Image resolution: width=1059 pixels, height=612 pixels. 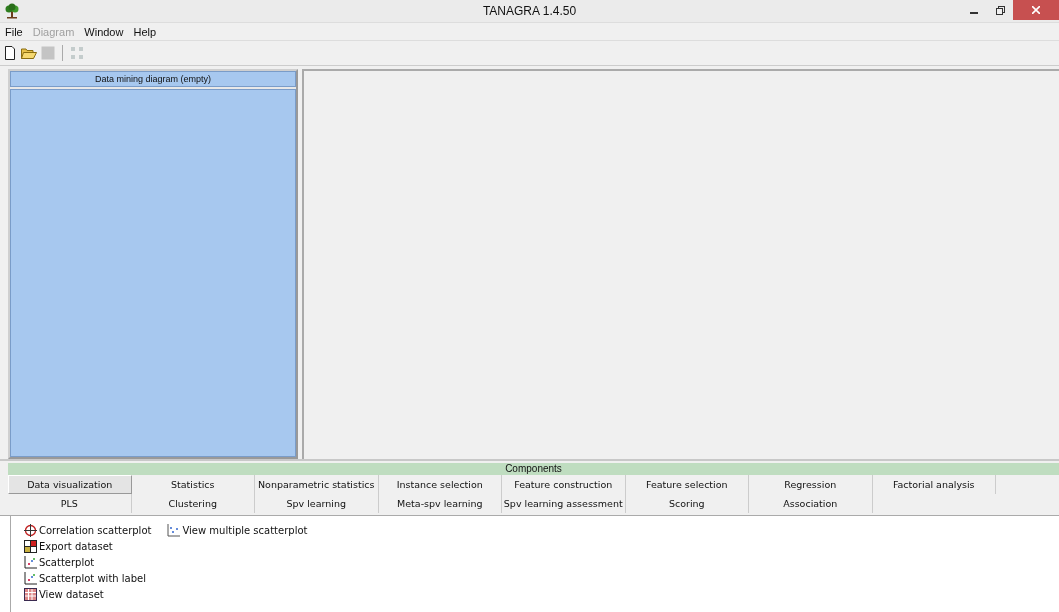 What do you see at coordinates (687, 484) in the screenshot?
I see `component-tab: Feature selection` at bounding box center [687, 484].